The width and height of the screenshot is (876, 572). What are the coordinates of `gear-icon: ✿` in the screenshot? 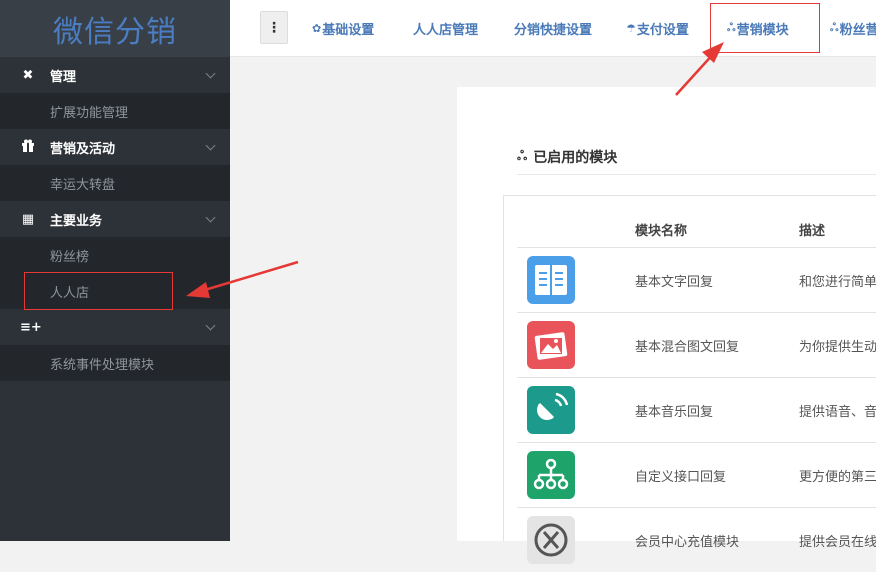 It's located at (317, 28).